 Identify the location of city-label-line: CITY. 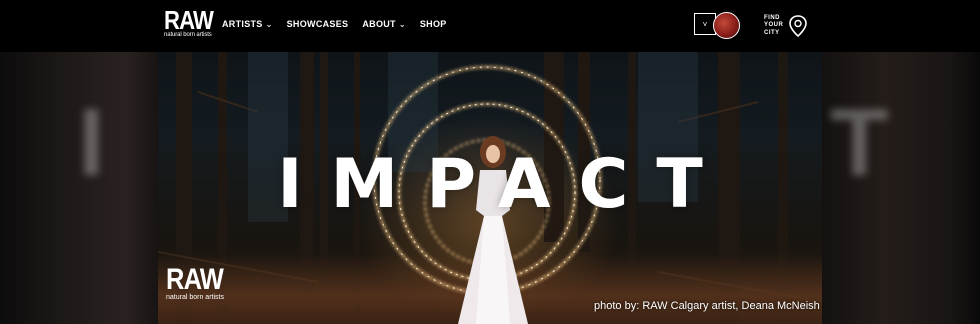
(772, 32).